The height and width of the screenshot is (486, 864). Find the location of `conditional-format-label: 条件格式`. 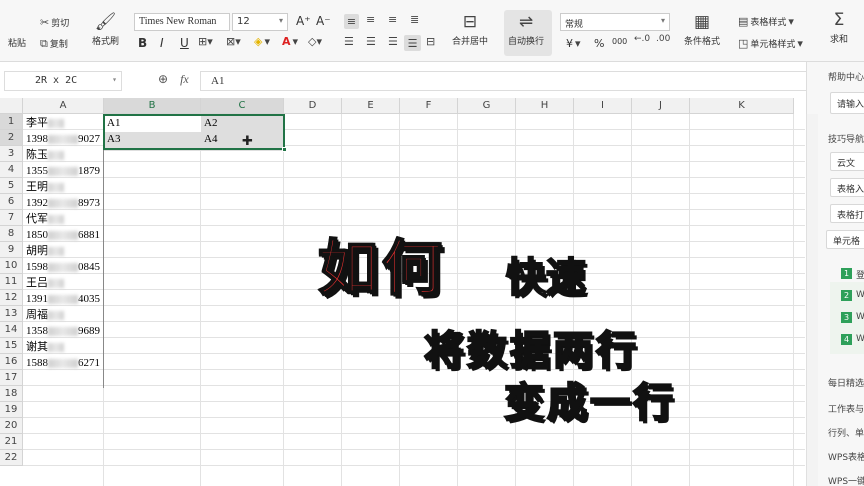

conditional-format-label: 条件格式 is located at coordinates (702, 42).